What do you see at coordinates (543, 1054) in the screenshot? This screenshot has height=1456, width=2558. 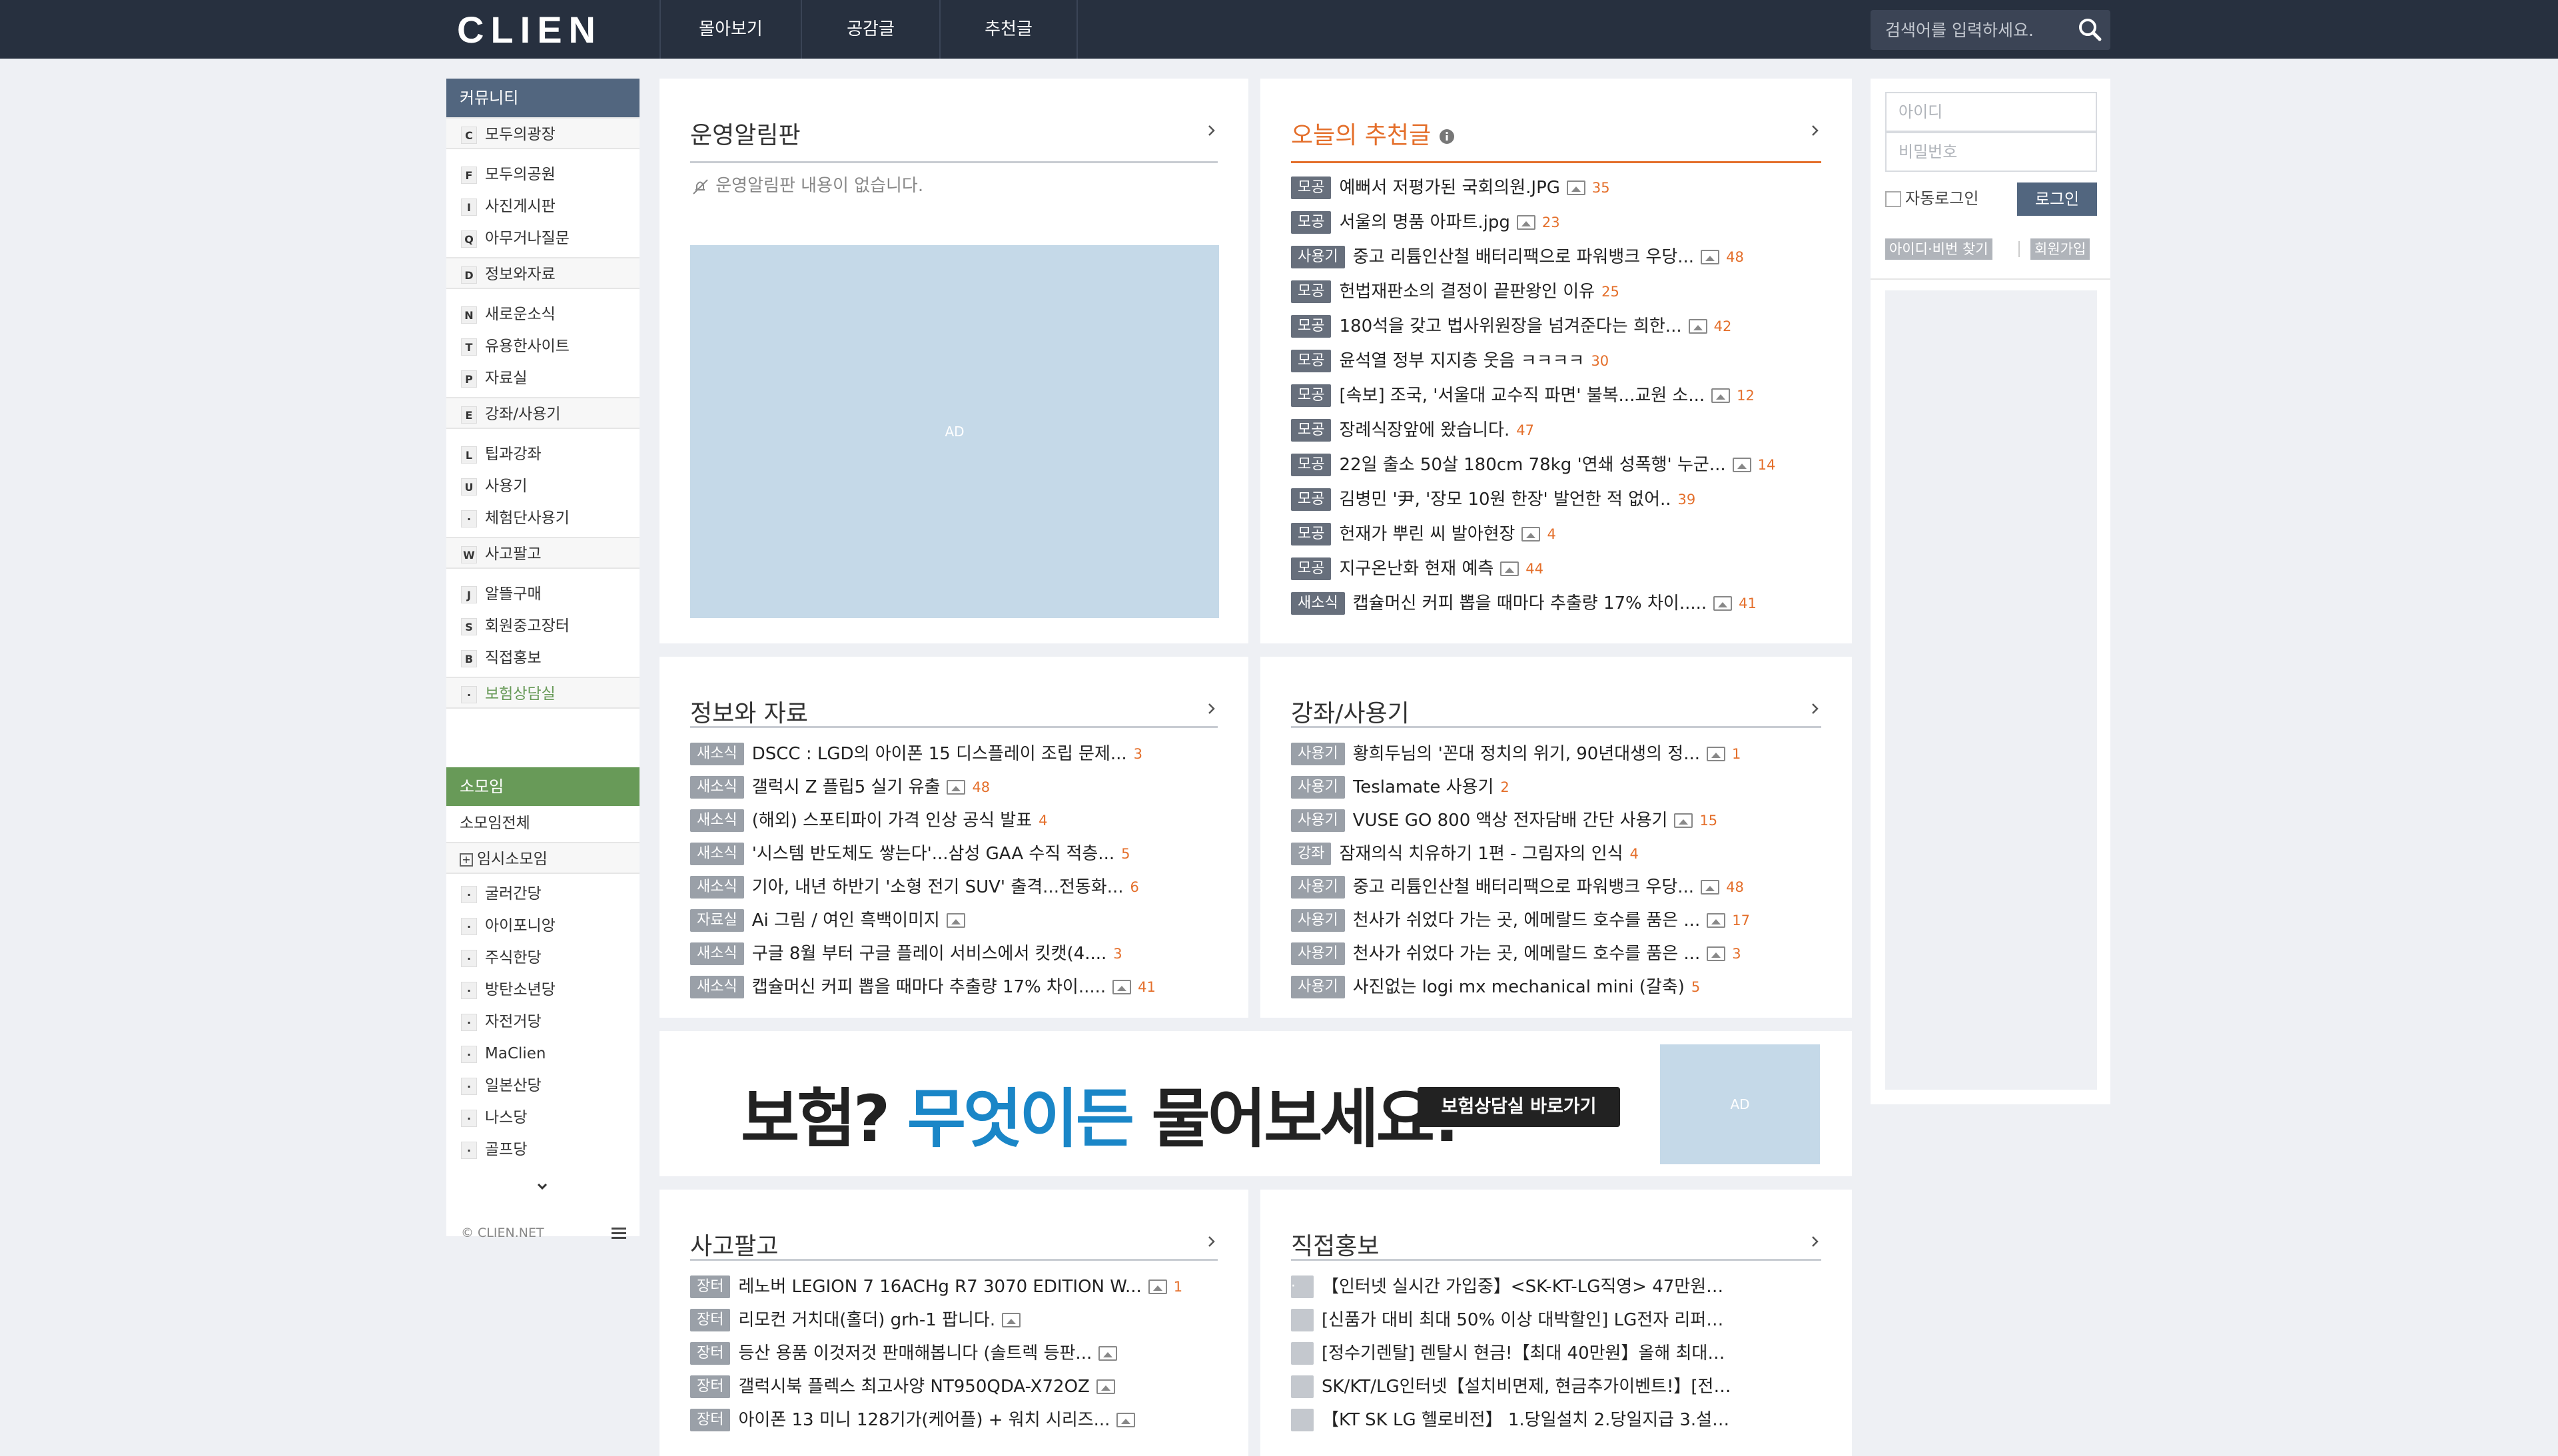 I see `somoim-item: · MaClien` at bounding box center [543, 1054].